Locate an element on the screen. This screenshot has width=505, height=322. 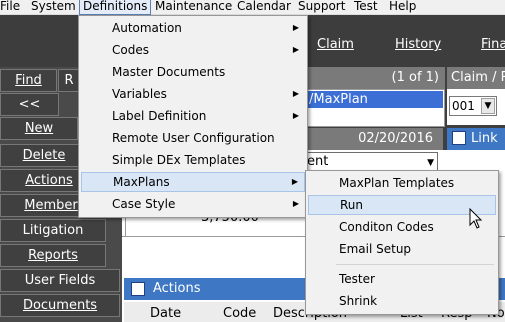
link-header: Link is located at coordinates (476, 139).